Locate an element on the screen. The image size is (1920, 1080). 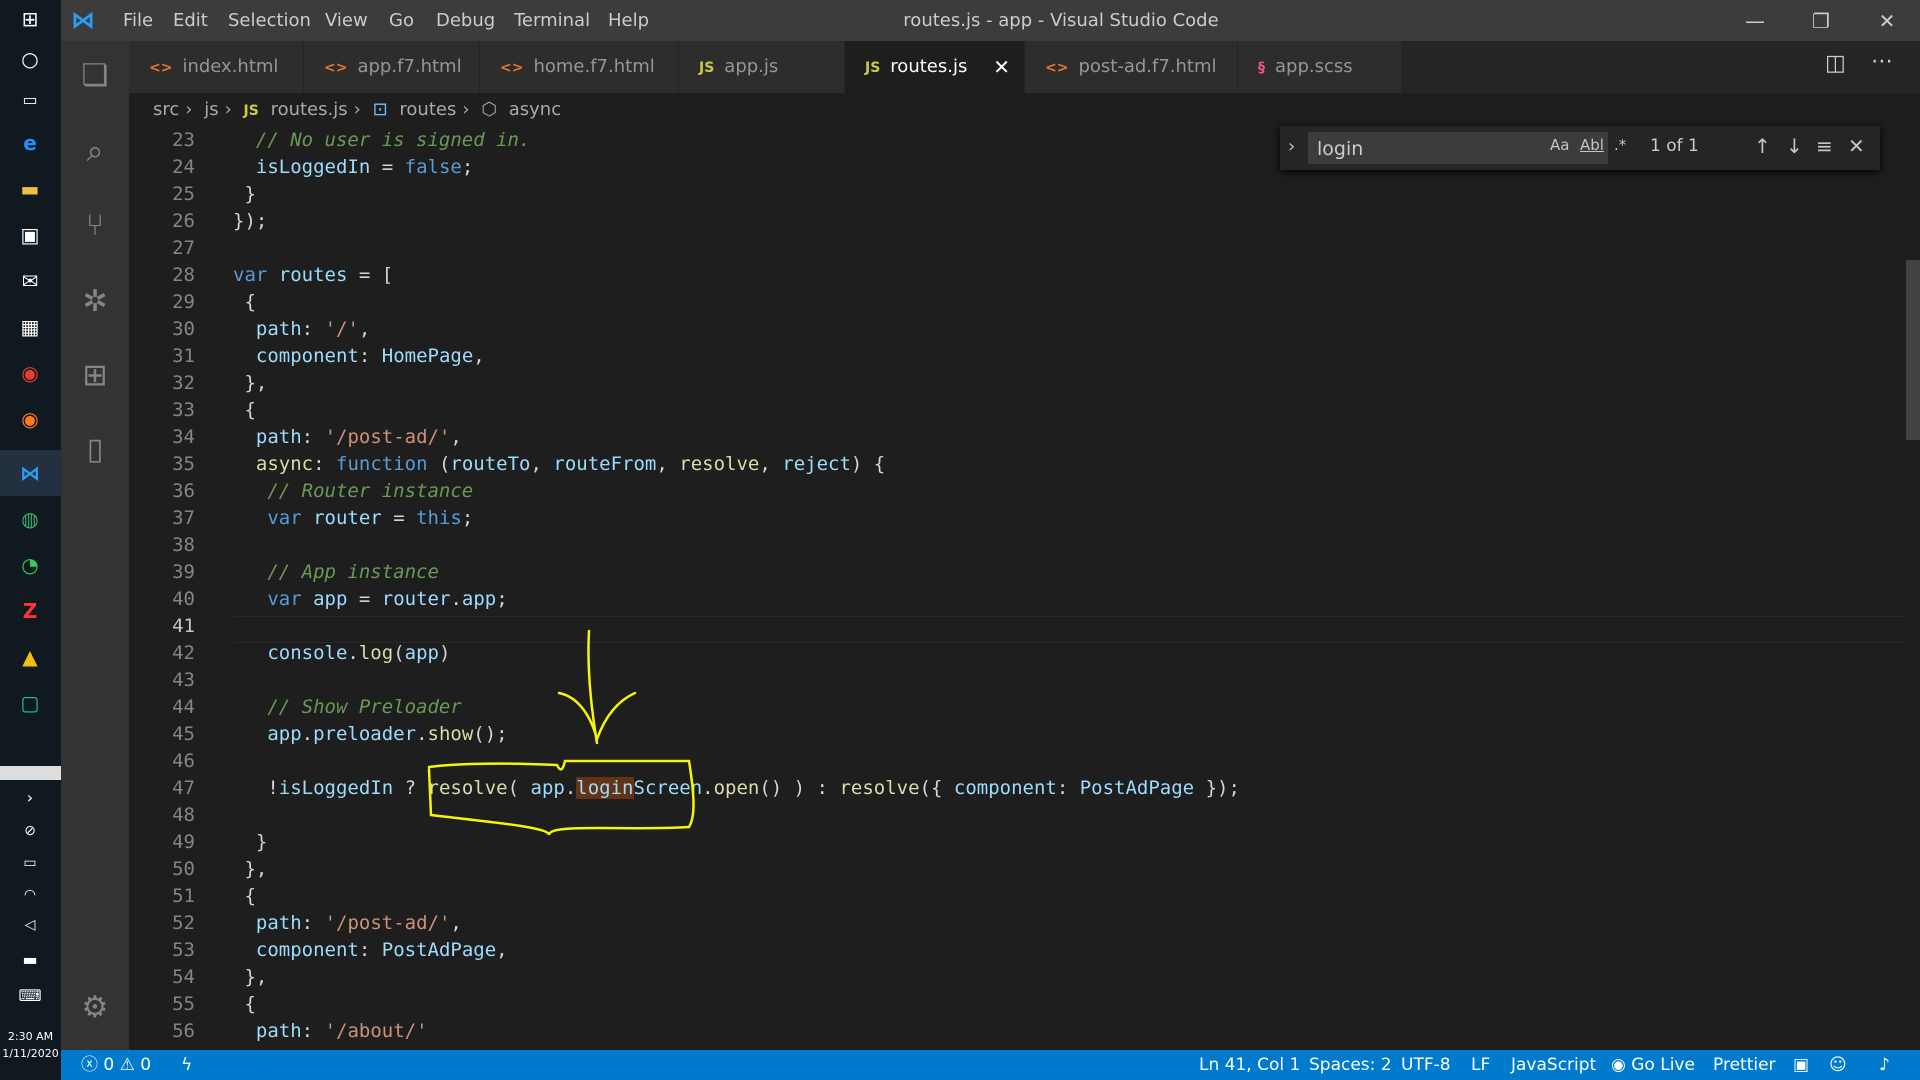
tab-post-ad-f7-html: <> post-ad.f7.html is located at coordinates (1131, 67).